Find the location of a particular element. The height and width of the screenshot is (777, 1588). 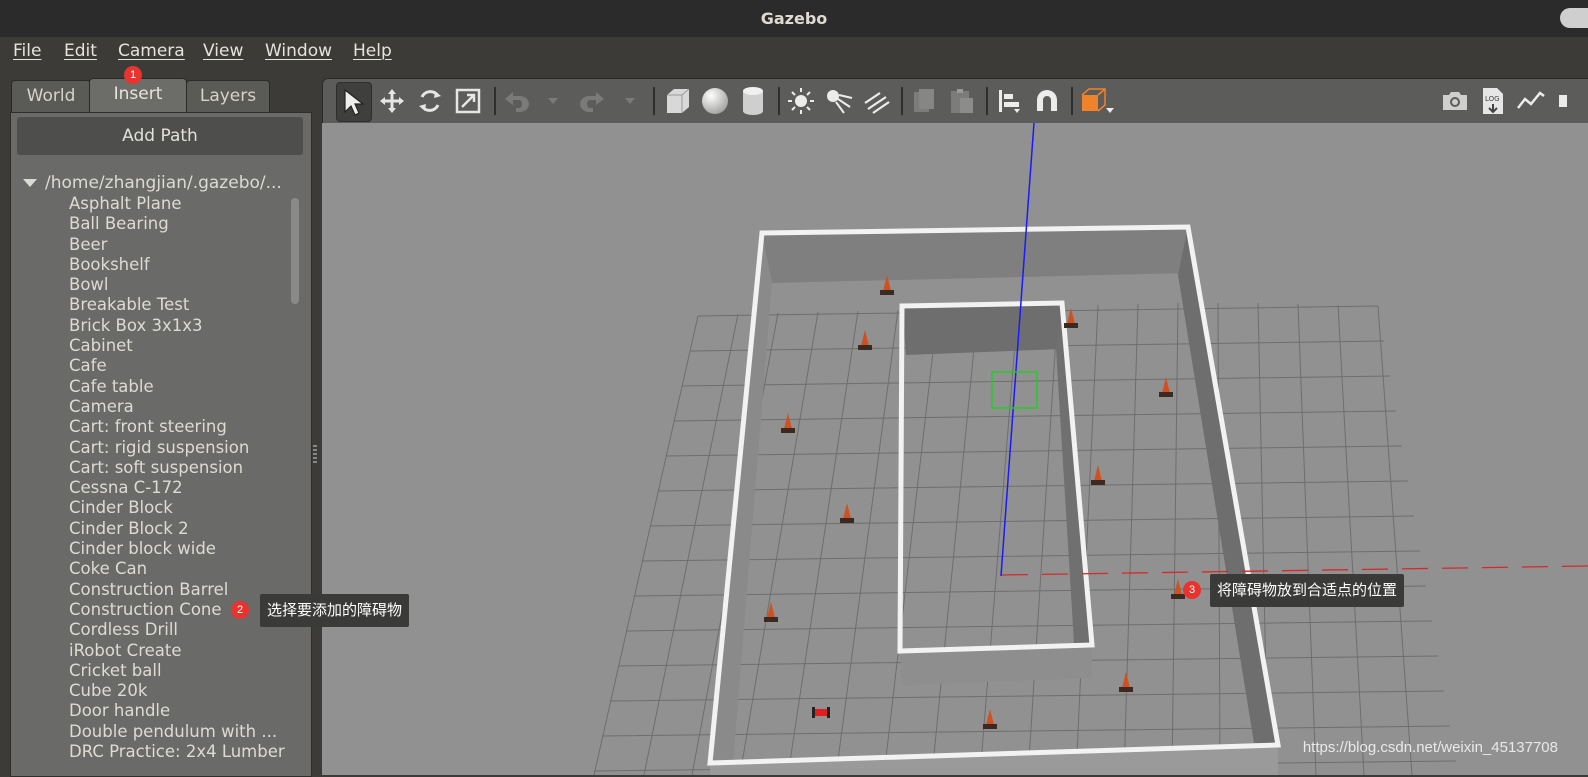

model-list-scrollbar is located at coordinates (295, 251).